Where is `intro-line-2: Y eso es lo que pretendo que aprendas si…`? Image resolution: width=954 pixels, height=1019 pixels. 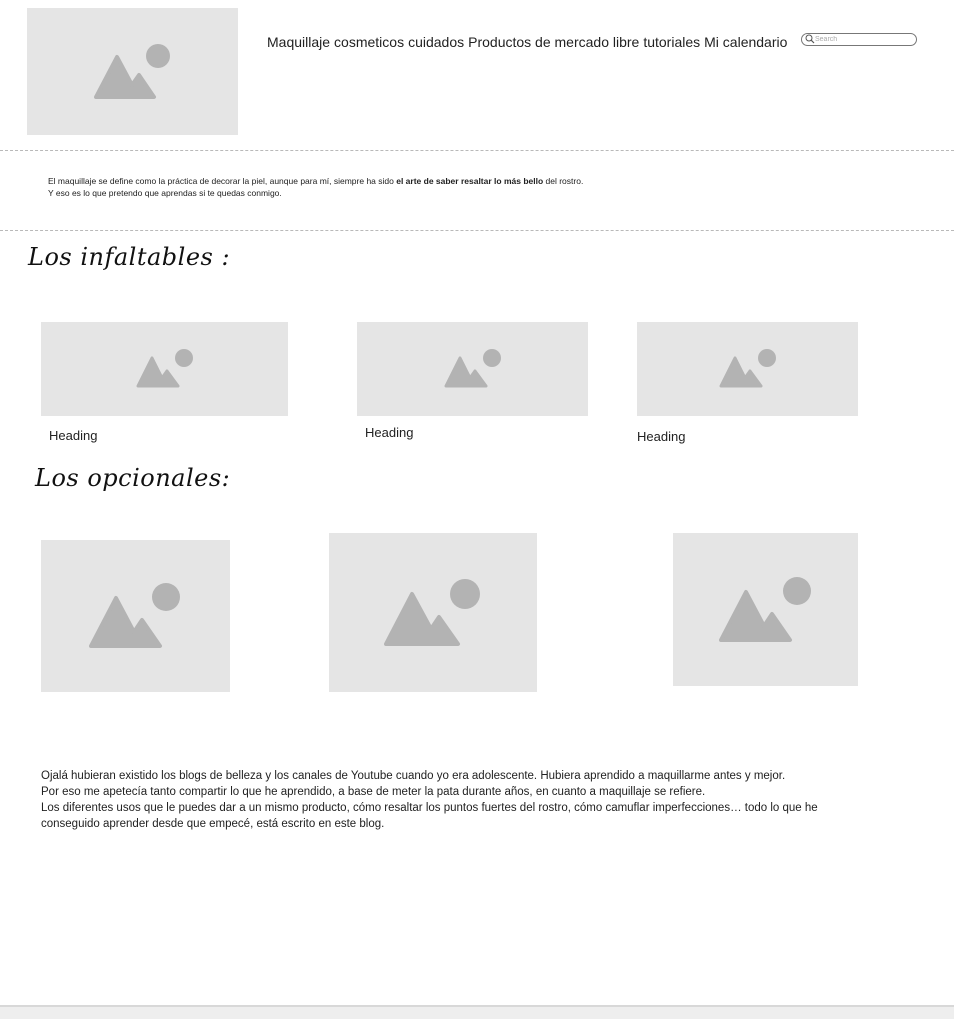 intro-line-2: Y eso es lo que pretendo que aprendas si… is located at coordinates (165, 193).